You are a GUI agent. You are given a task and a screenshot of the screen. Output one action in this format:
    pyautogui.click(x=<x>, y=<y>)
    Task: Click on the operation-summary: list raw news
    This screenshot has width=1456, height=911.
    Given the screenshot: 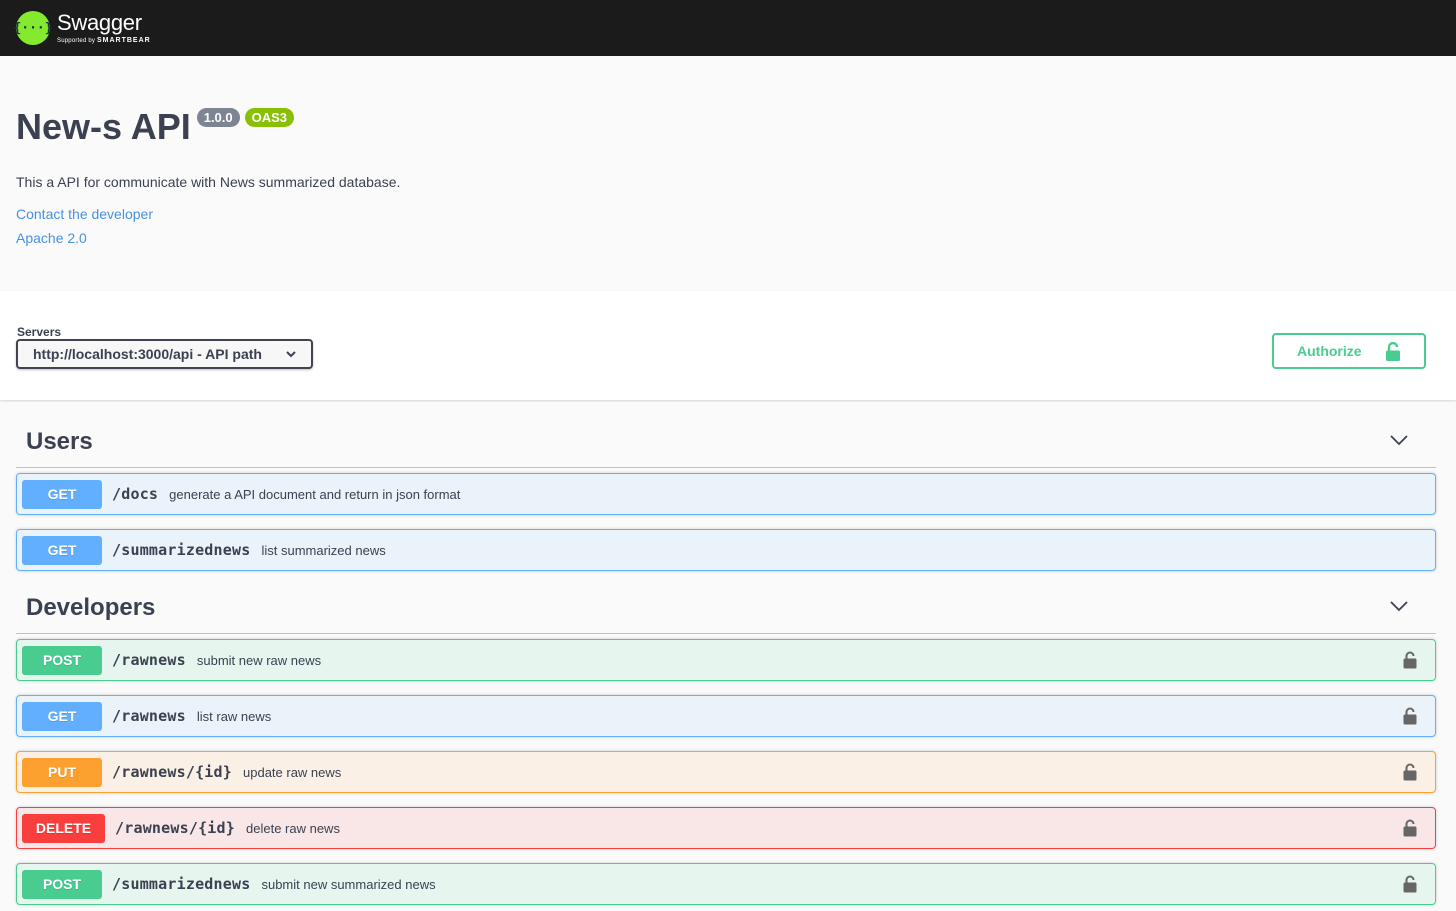 What is the action you would take?
    pyautogui.click(x=234, y=716)
    